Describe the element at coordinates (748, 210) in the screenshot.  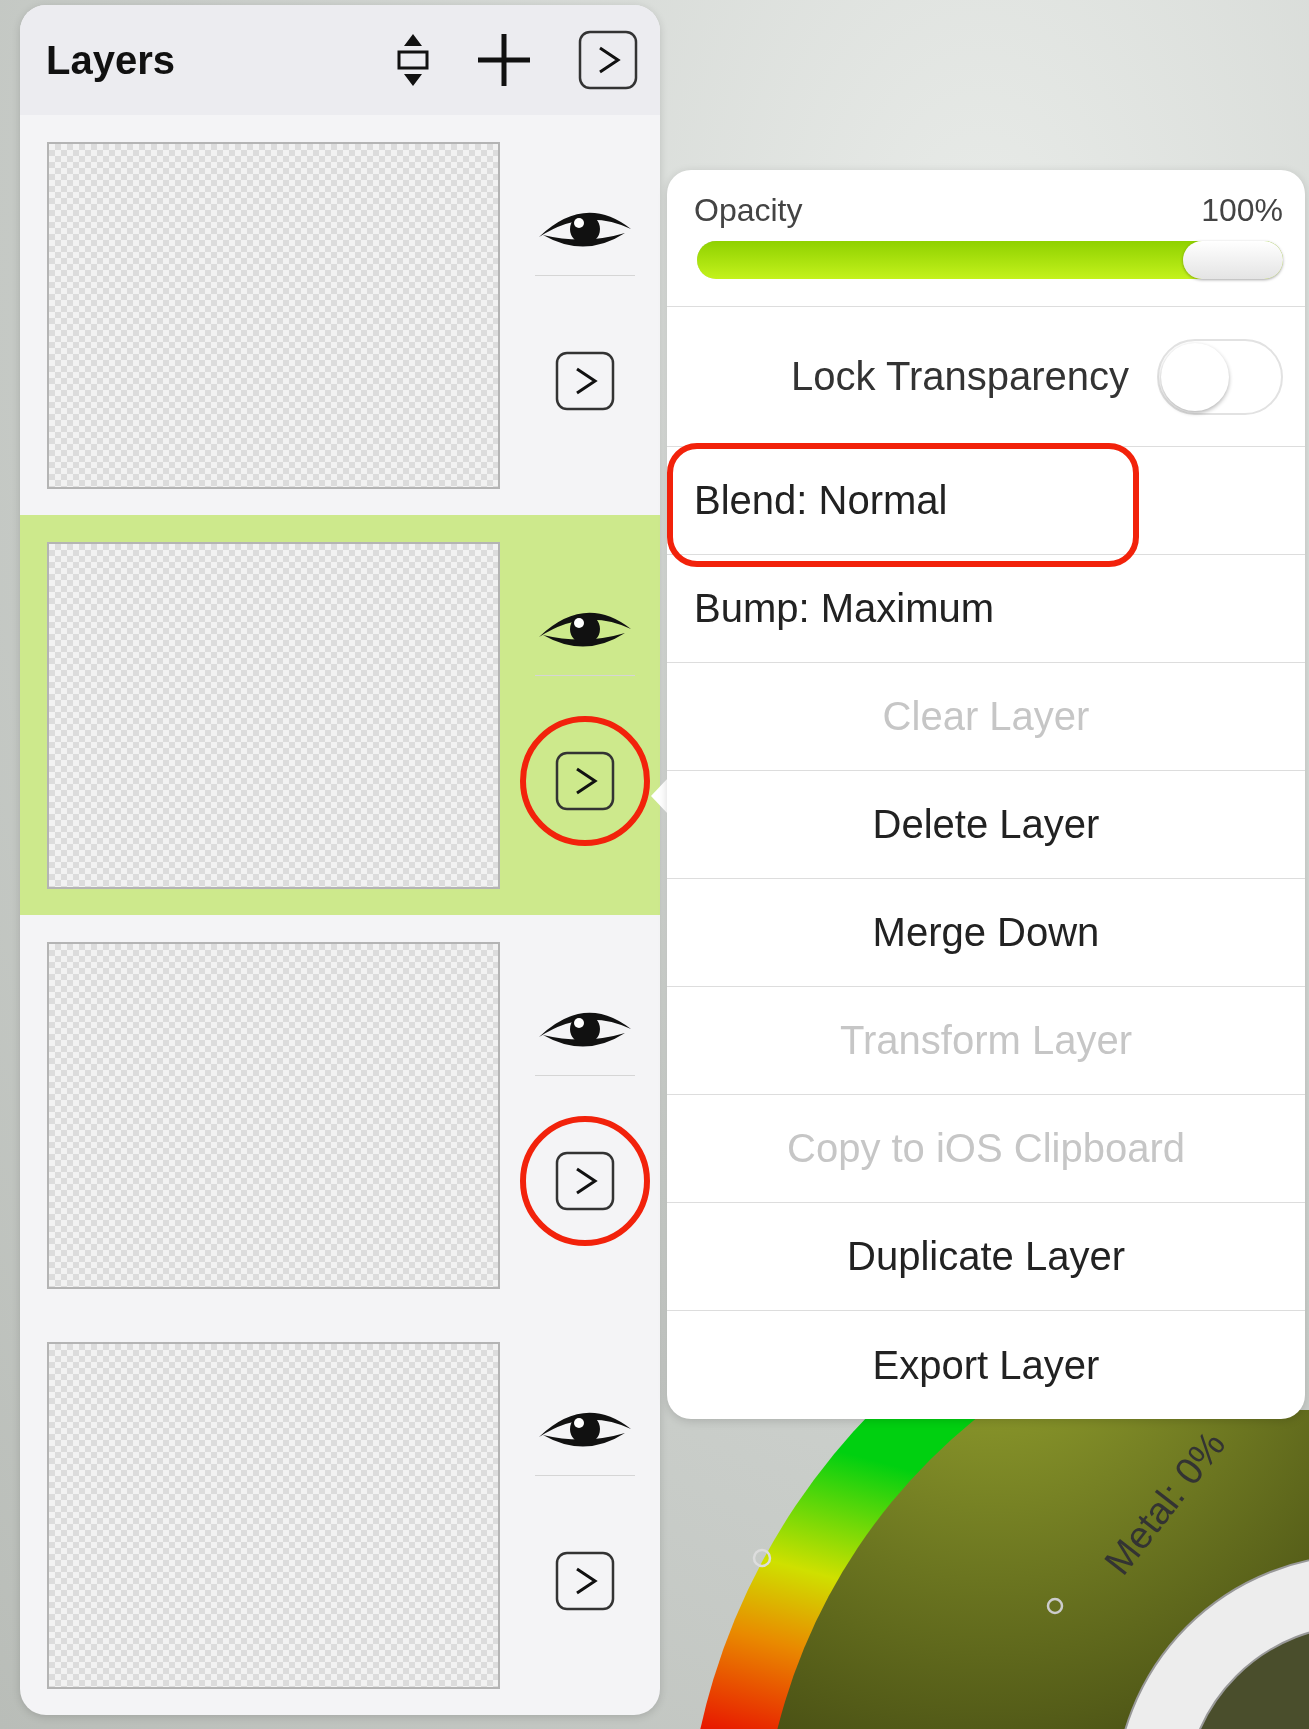
I see `opacity-label: Opacity` at that location.